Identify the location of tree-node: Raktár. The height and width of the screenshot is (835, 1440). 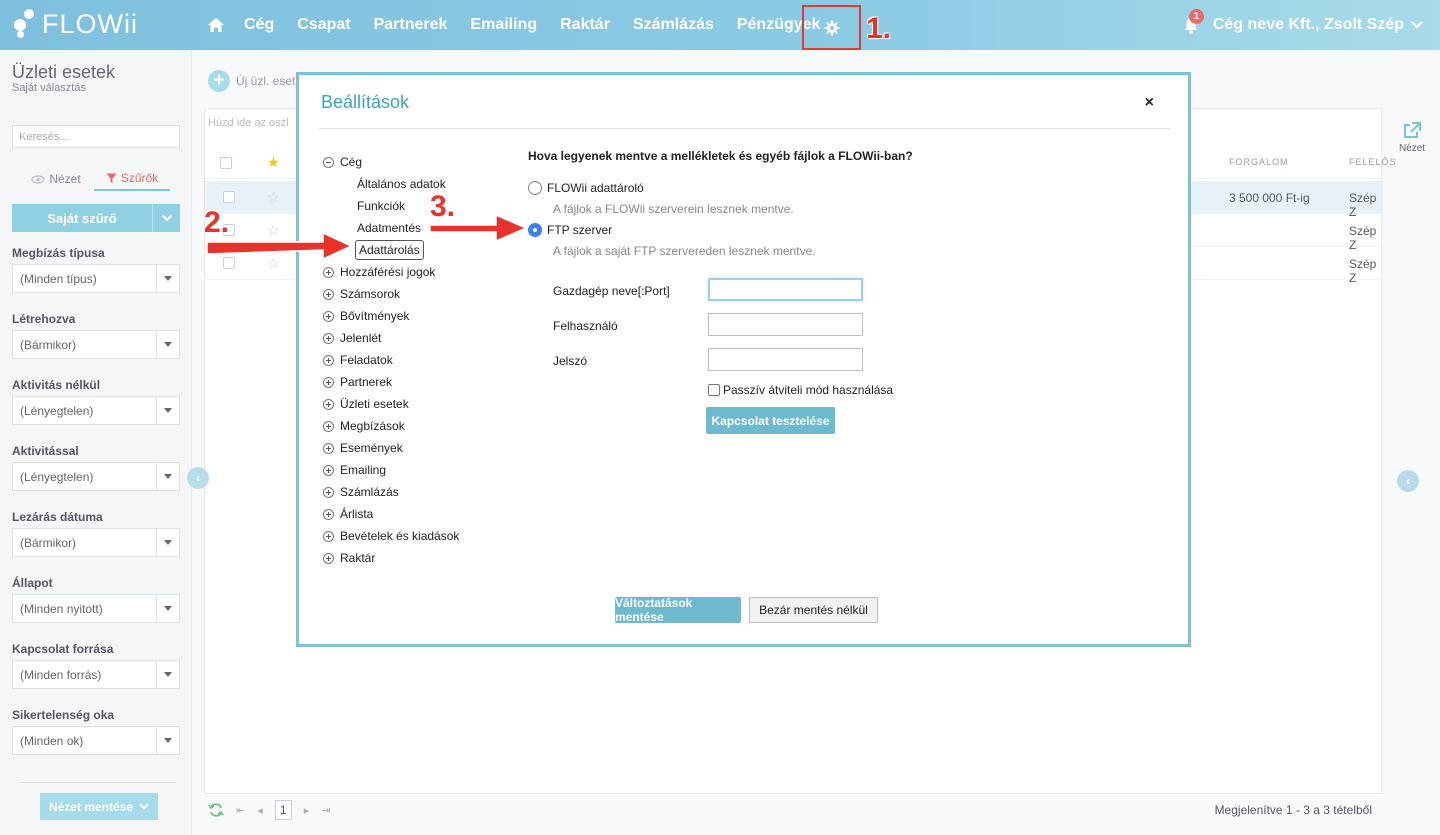
(349, 558).